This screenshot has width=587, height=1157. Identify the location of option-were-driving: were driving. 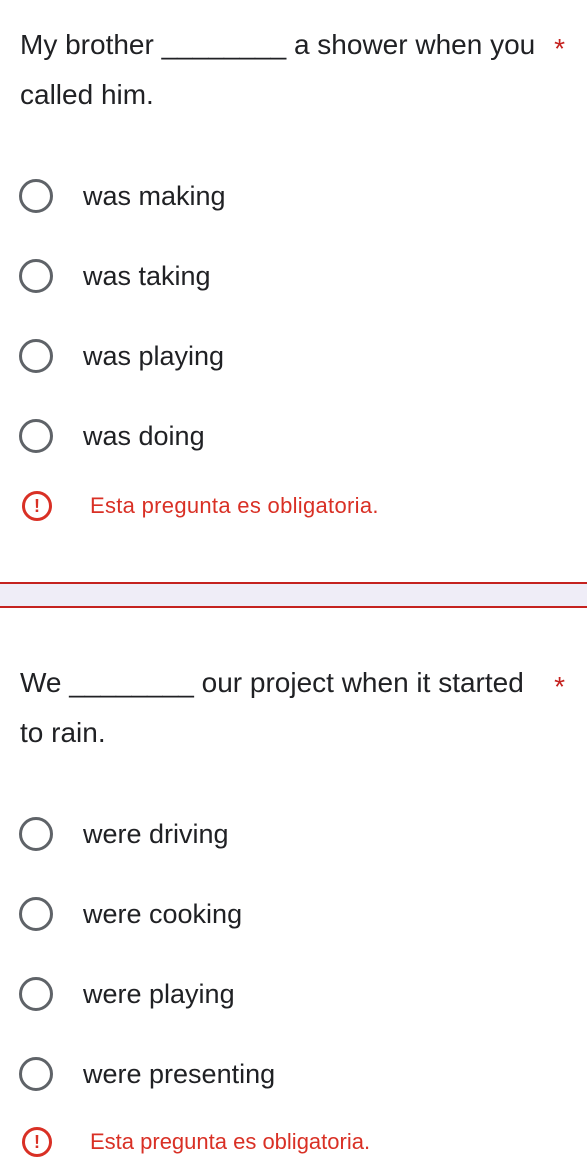
(293, 834).